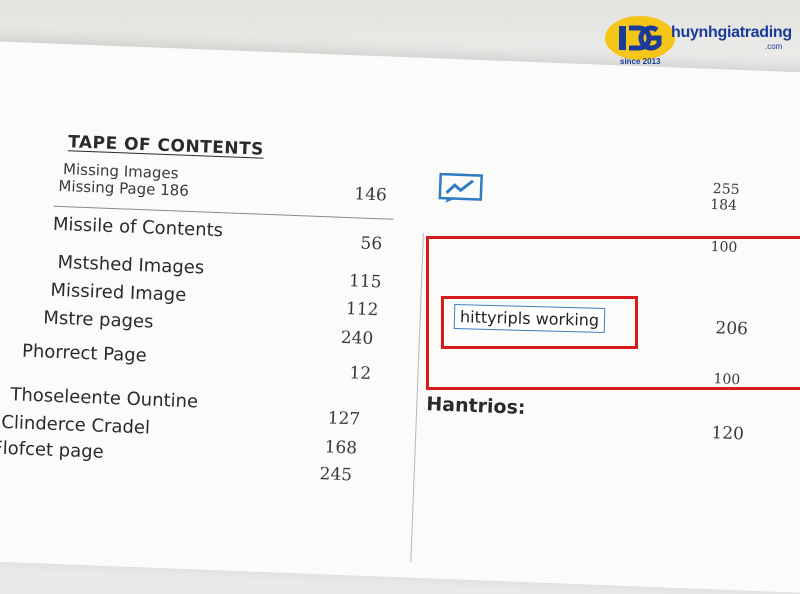 The image size is (800, 594). Describe the element at coordinates (336, 475) in the screenshot. I see `toc-row-page: 245` at that location.